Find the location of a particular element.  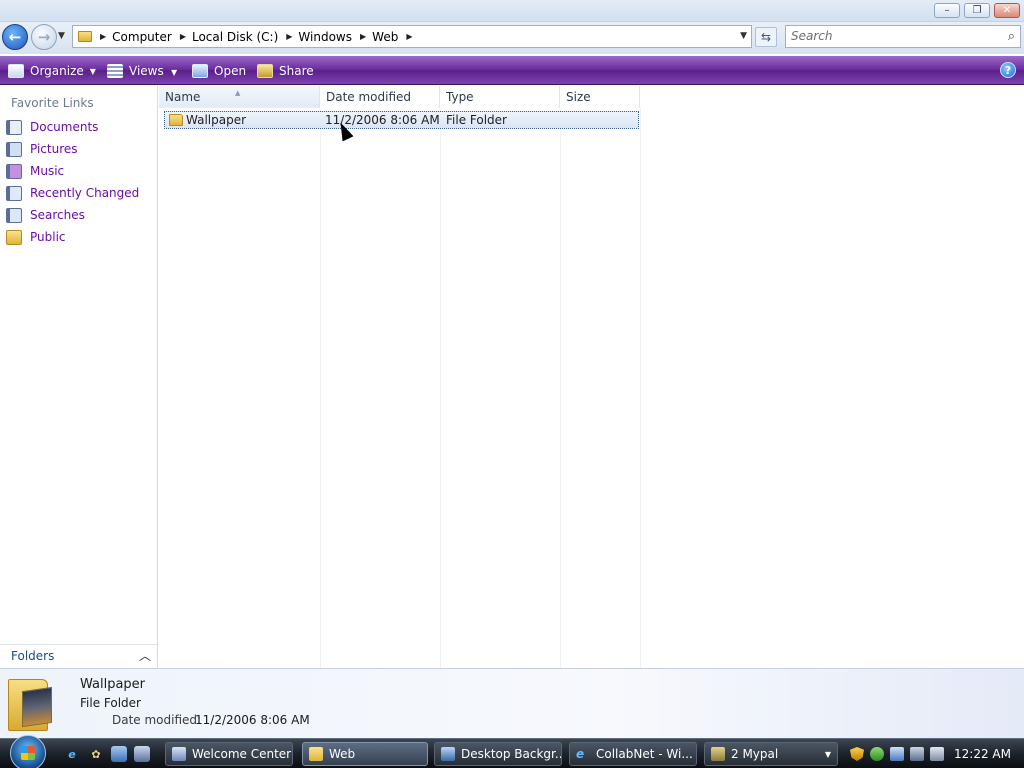

sidebar-item-recently-changed: Recently Changed is located at coordinates (72, 193).